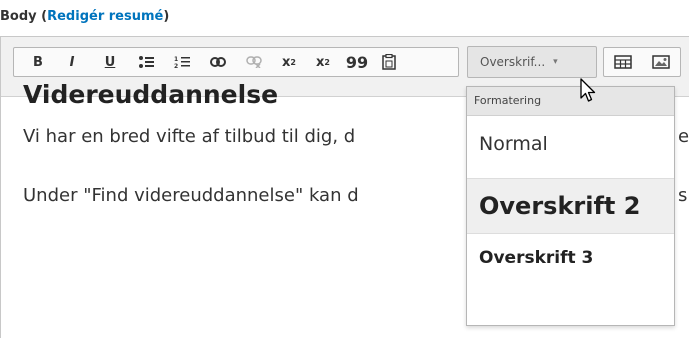  Describe the element at coordinates (570, 101) in the screenshot. I see `format-menu-header: Formatering` at that location.